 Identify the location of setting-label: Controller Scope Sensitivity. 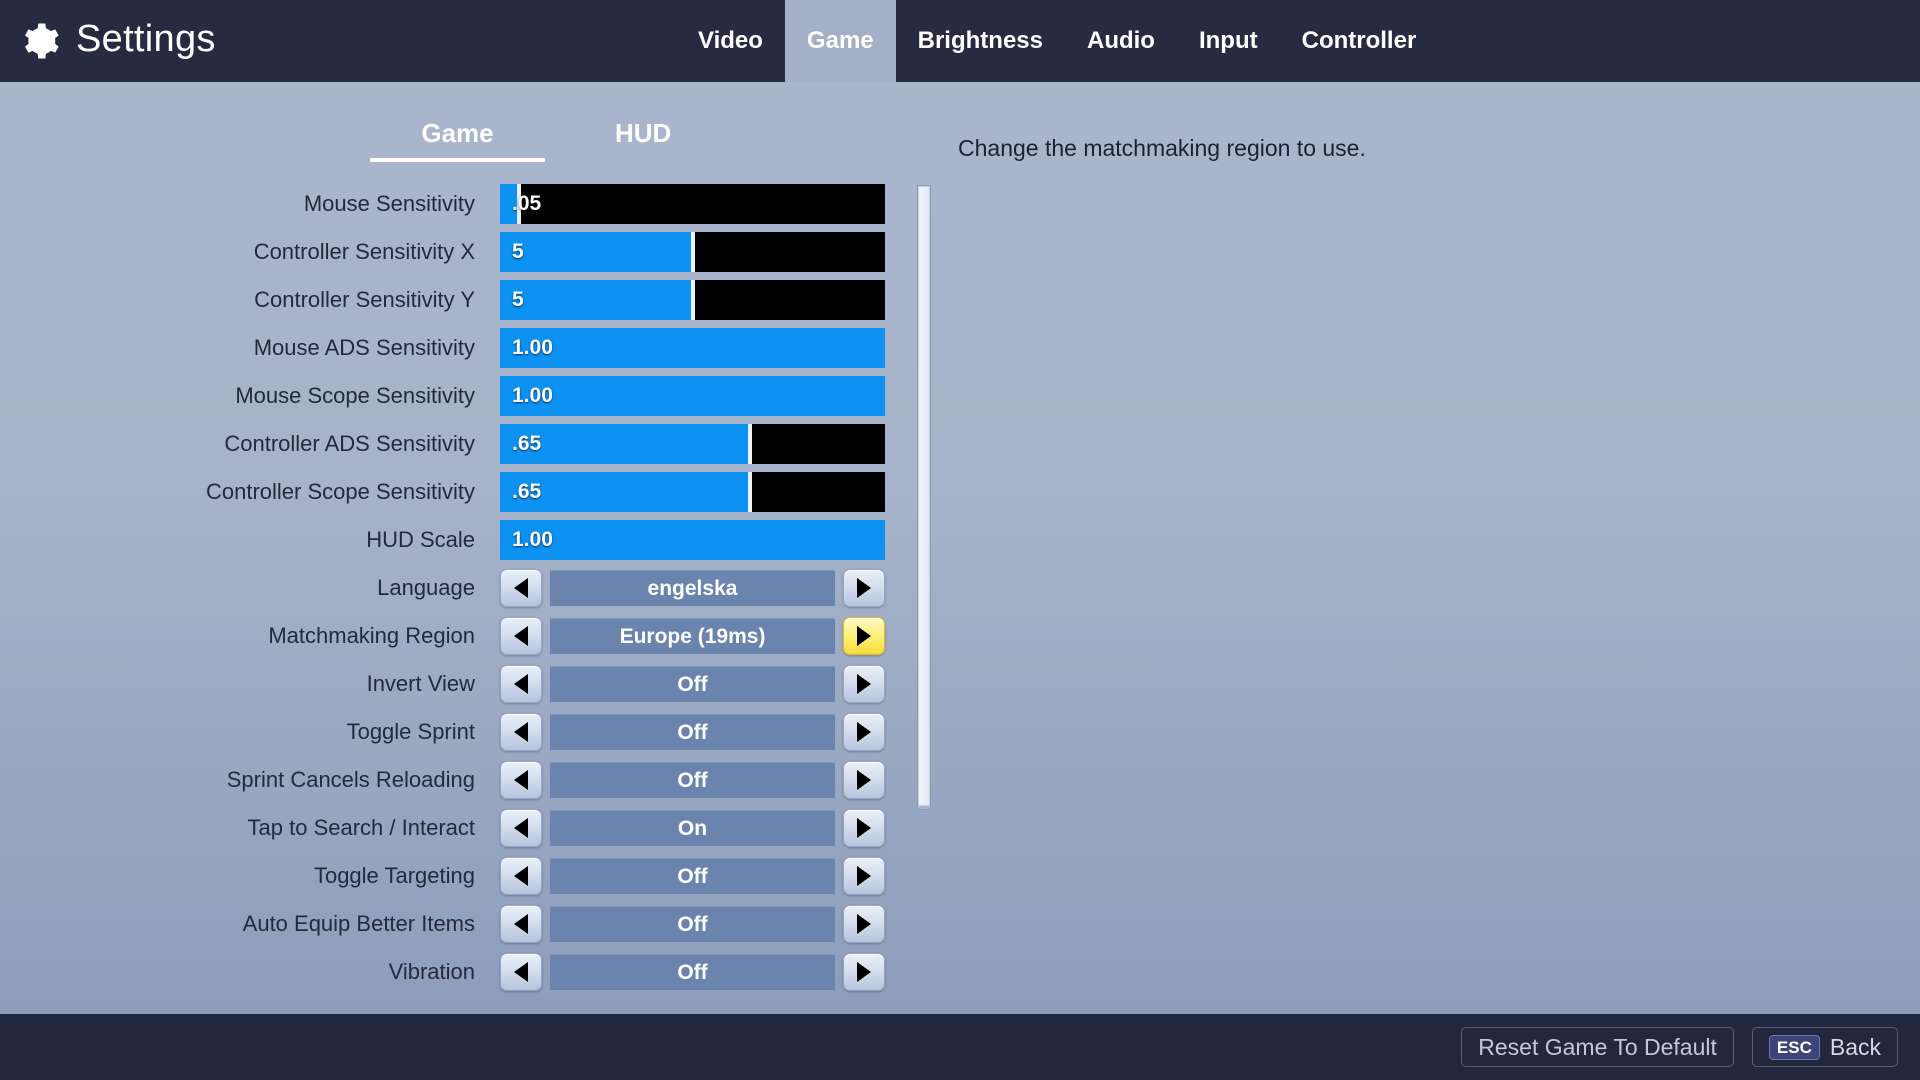
(340, 491).